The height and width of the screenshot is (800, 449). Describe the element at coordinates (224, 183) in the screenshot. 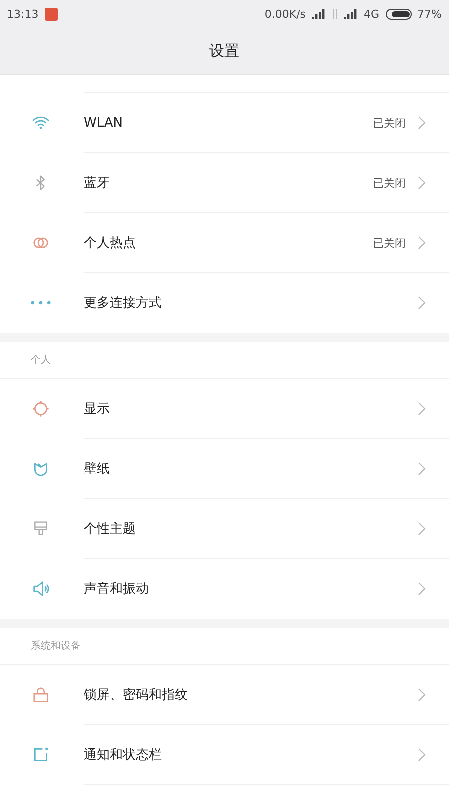

I see `settings-row: 蓝牙 已关闭` at that location.